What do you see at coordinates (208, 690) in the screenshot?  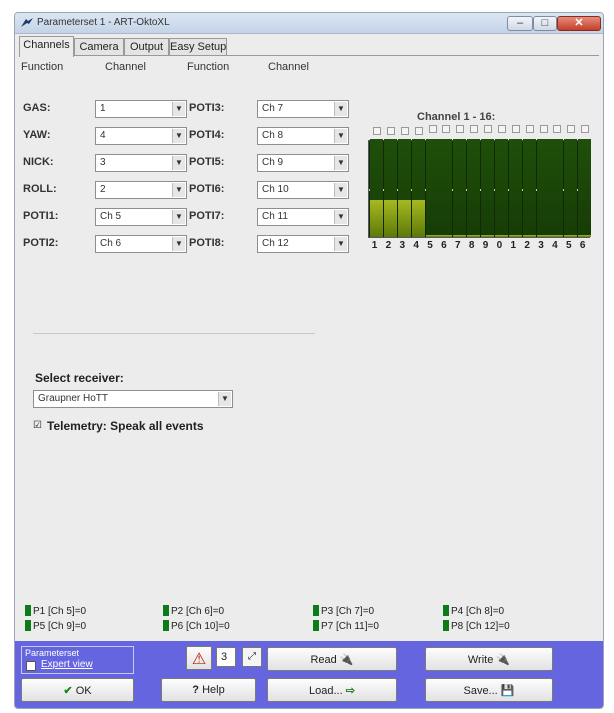 I see `help-button: ? Help` at bounding box center [208, 690].